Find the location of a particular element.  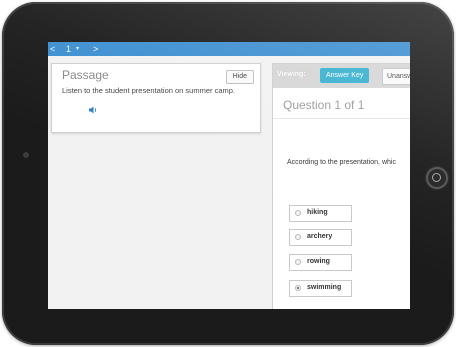

home-button is located at coordinates (437, 178).